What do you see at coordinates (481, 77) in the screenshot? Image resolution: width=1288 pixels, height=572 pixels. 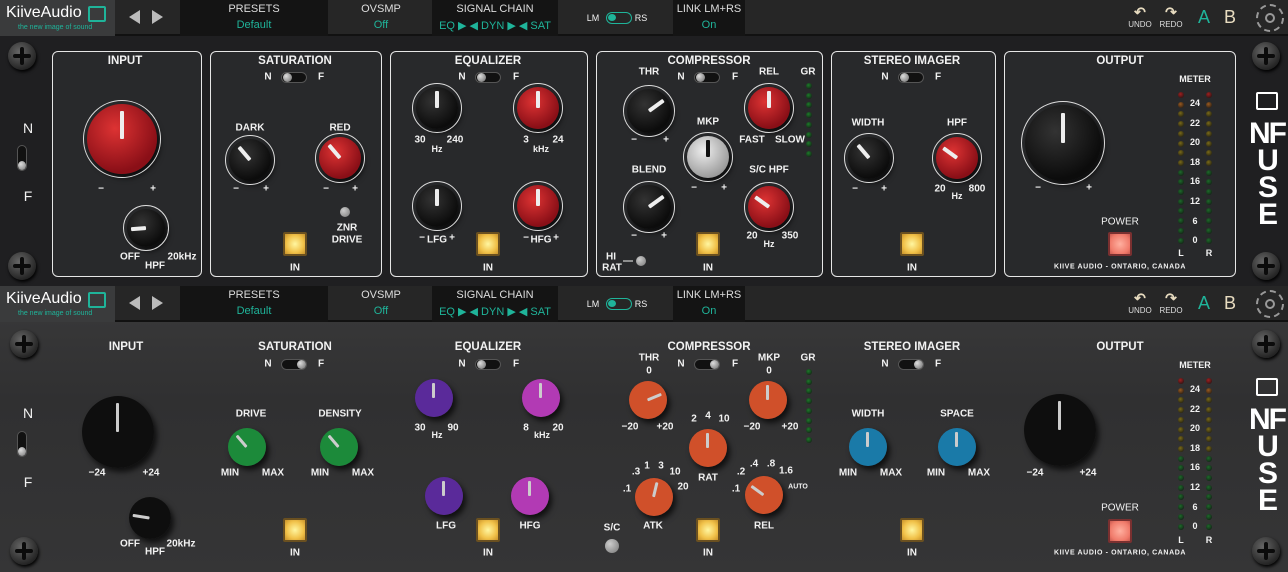 I see `toggle-ball` at bounding box center [481, 77].